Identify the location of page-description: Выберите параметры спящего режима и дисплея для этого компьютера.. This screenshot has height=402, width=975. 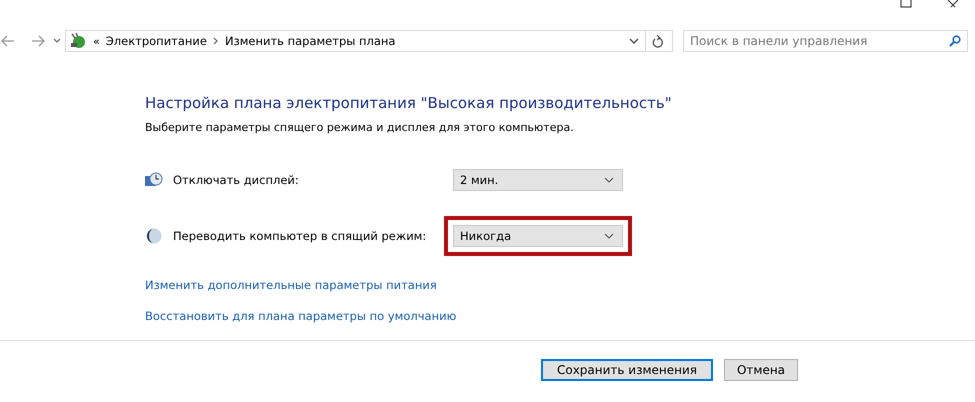
(360, 127).